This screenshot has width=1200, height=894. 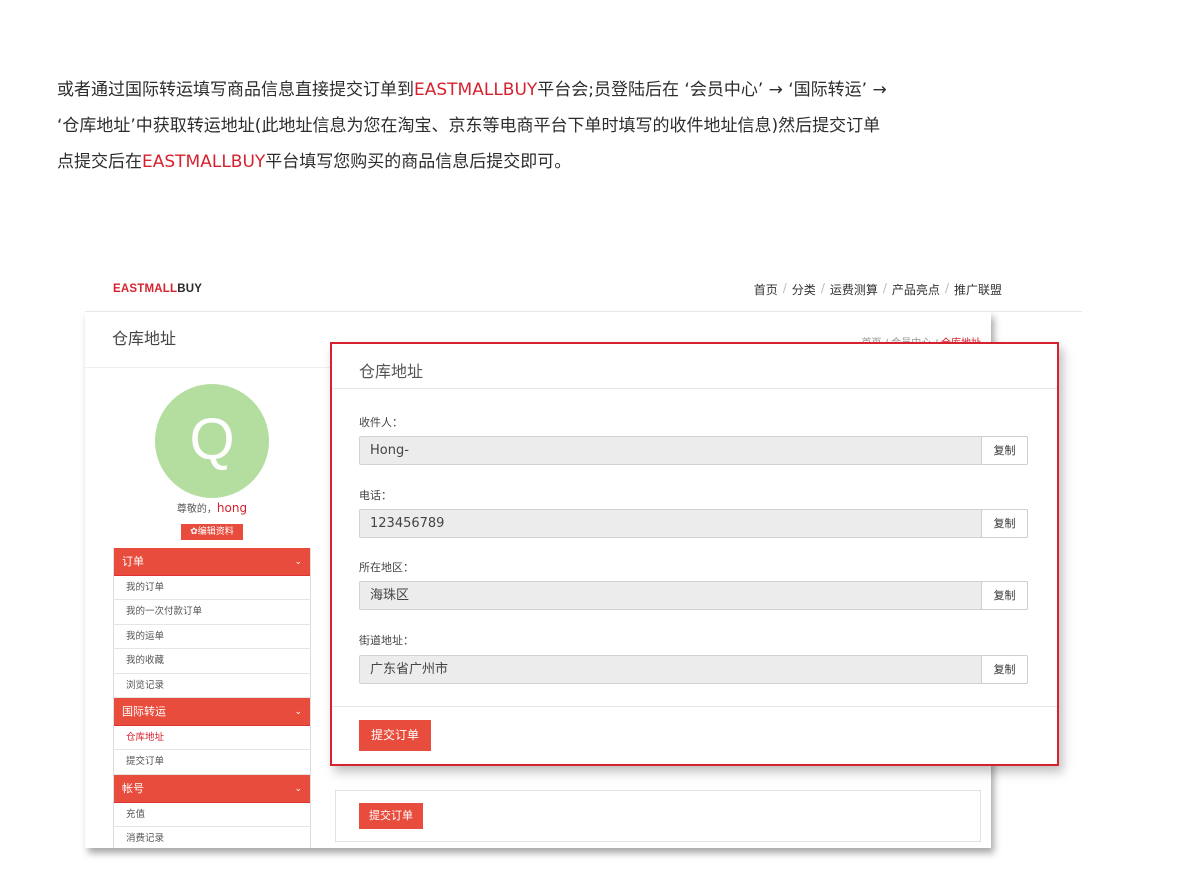 What do you see at coordinates (212, 788) in the screenshot?
I see `sidebar-group-account: 帐号 ⌄` at bounding box center [212, 788].